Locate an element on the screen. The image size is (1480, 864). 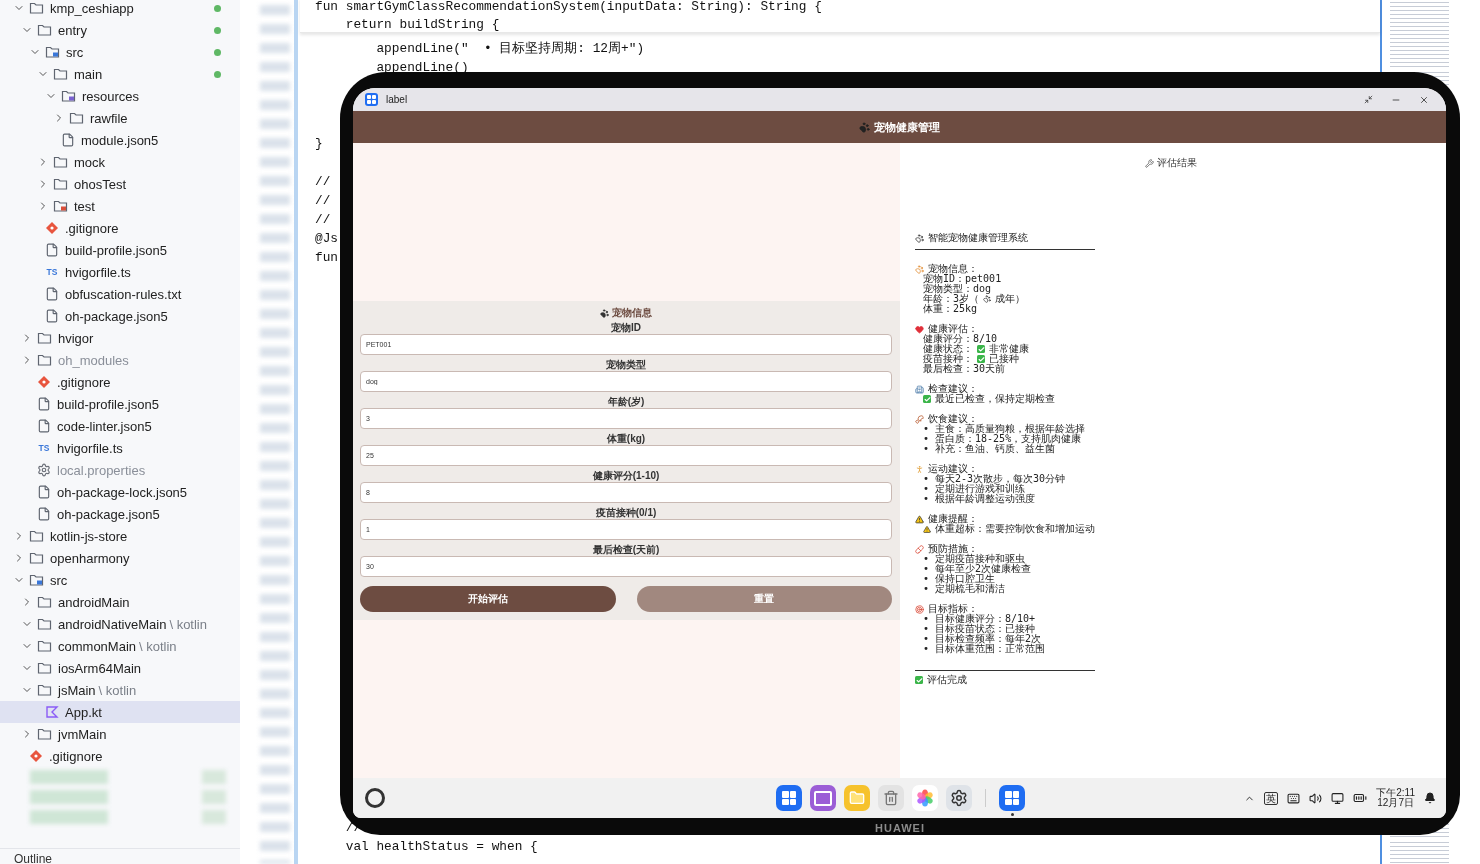
tree-item: androidMain is located at coordinates (120, 602).